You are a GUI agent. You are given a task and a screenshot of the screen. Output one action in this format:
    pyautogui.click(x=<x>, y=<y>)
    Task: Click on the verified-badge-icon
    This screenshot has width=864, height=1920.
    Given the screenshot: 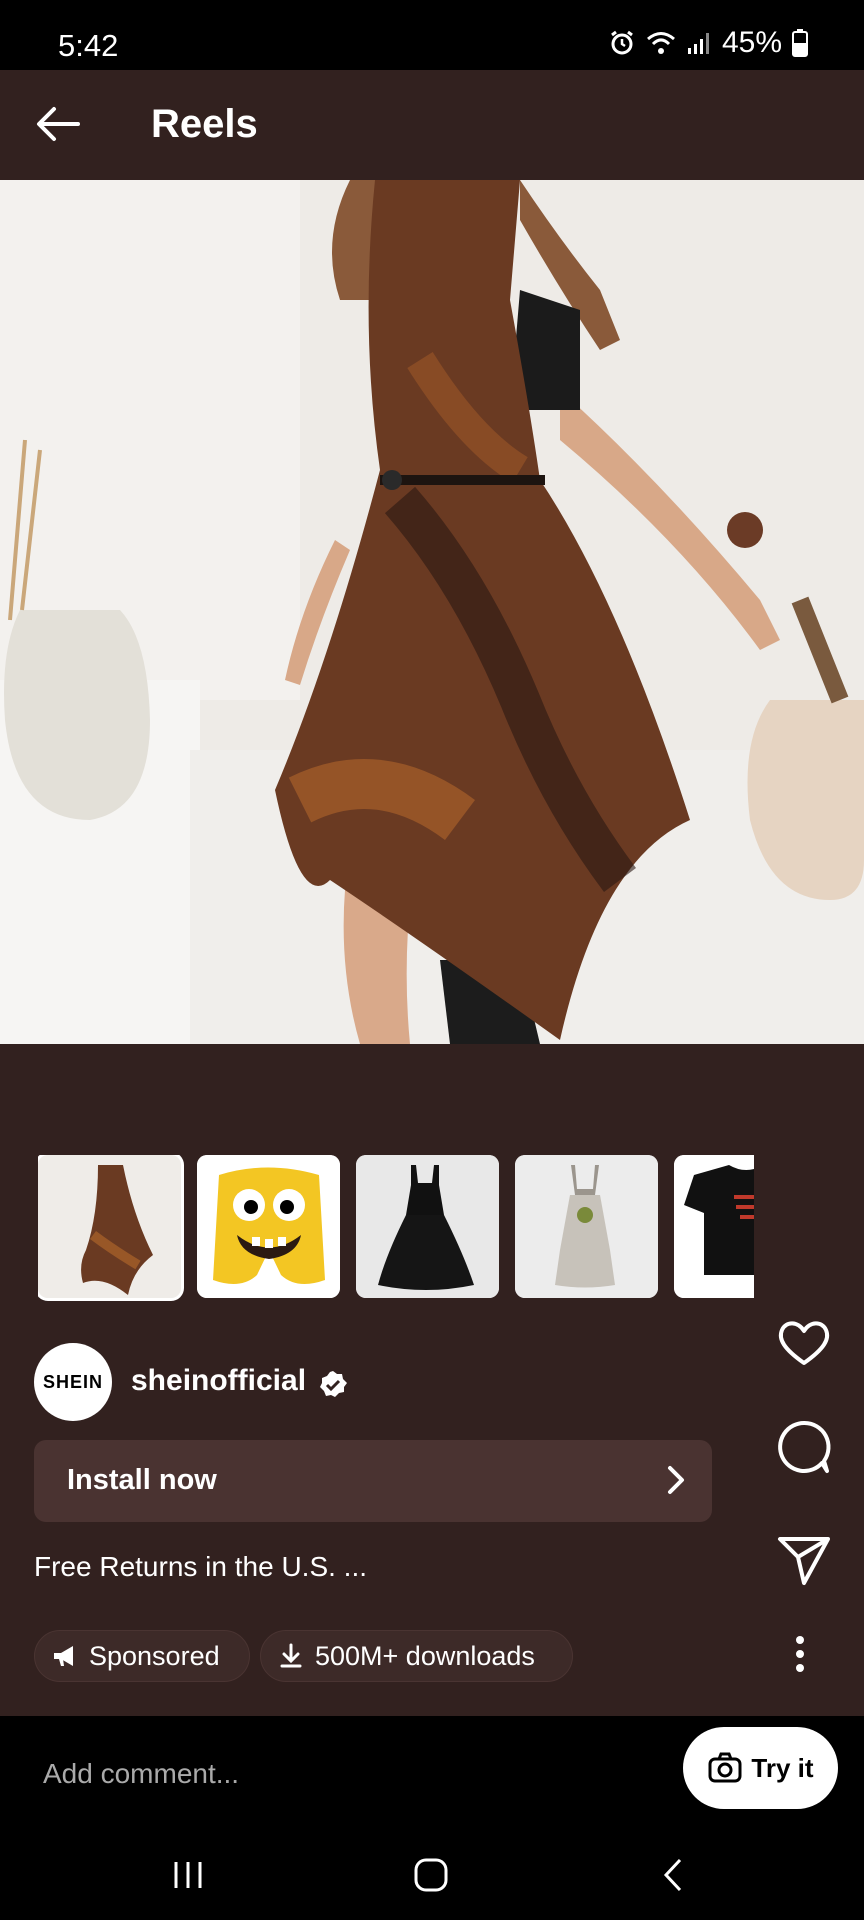 What is the action you would take?
    pyautogui.click(x=333, y=1384)
    